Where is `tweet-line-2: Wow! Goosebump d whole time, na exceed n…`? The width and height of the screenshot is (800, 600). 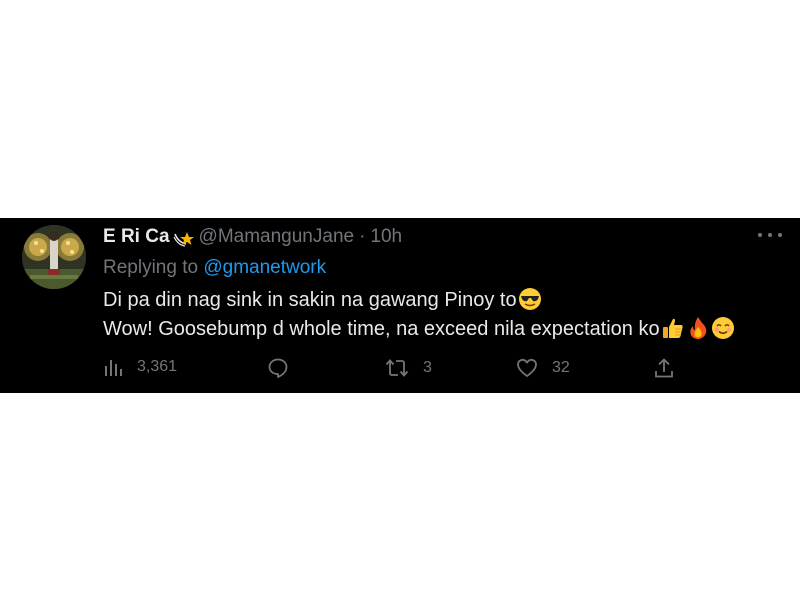
tweet-line-2: Wow! Goosebump d whole time, na exceed n… is located at coordinates (419, 329).